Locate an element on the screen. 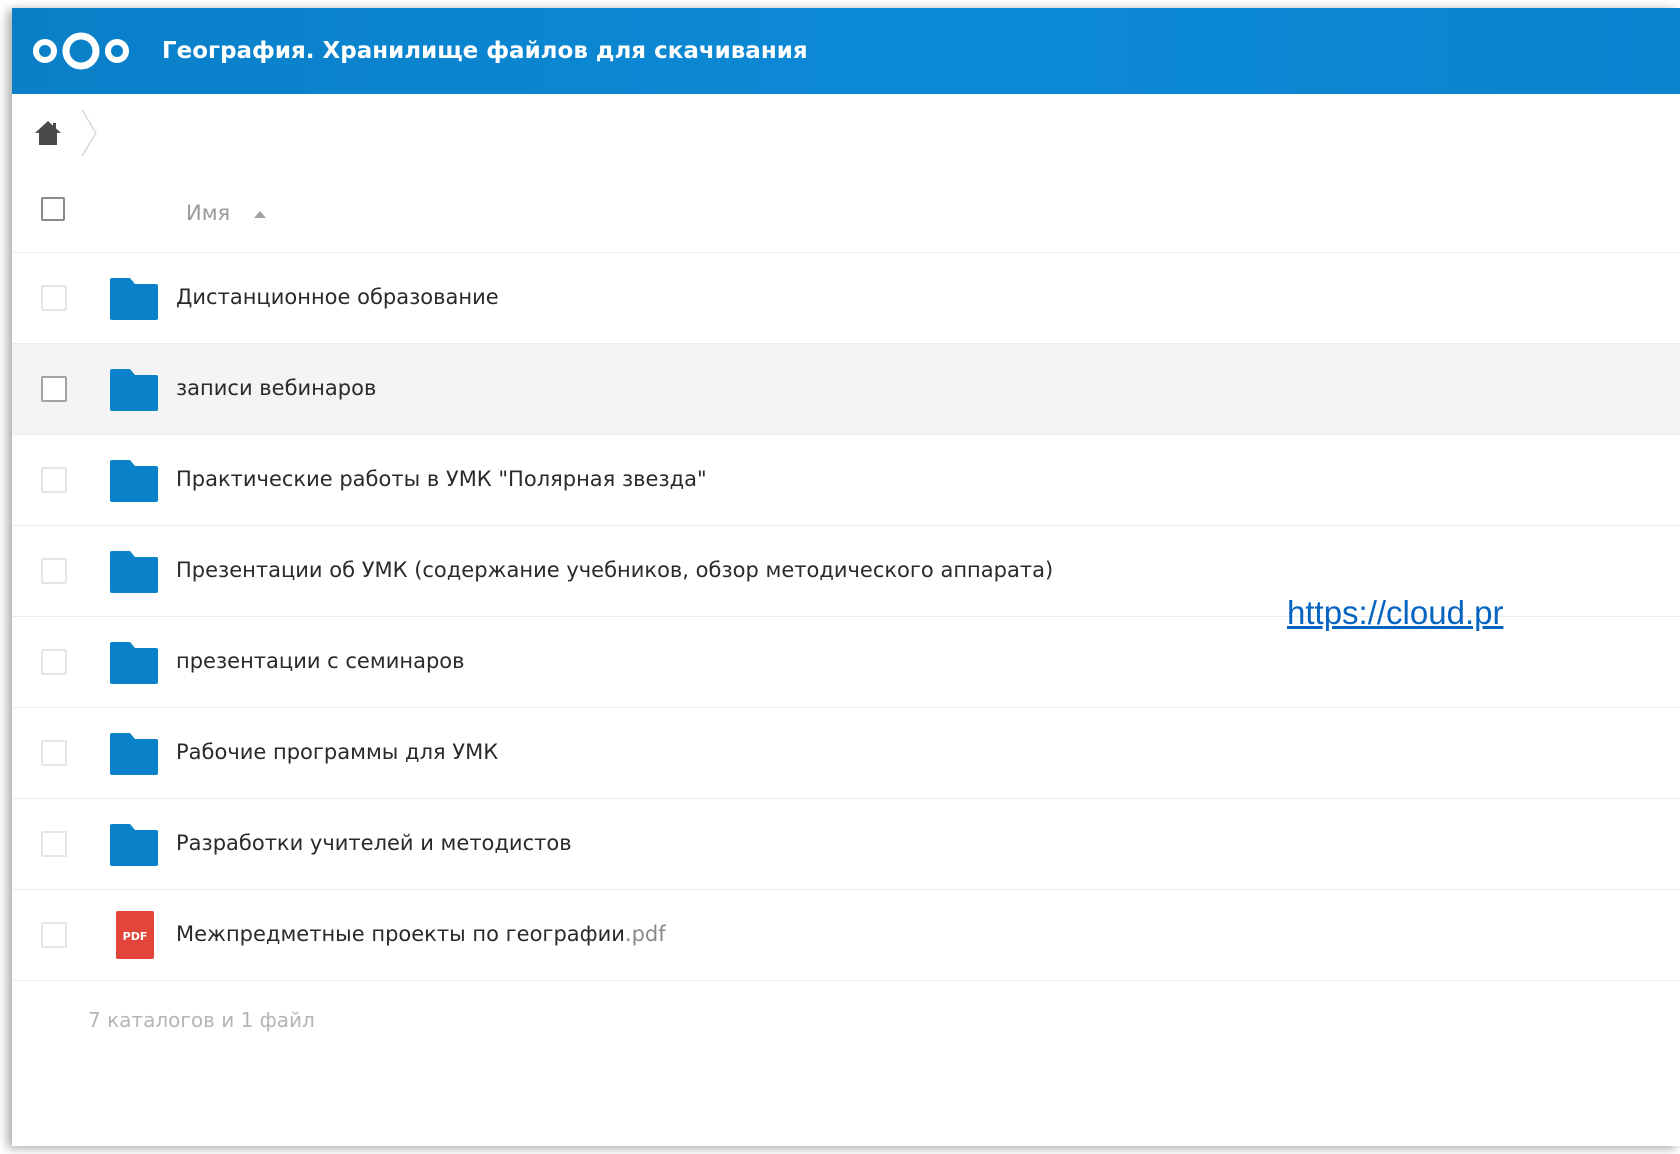 The image size is (1680, 1154). file-basename: Рабочие программы для УМК is located at coordinates (337, 752).